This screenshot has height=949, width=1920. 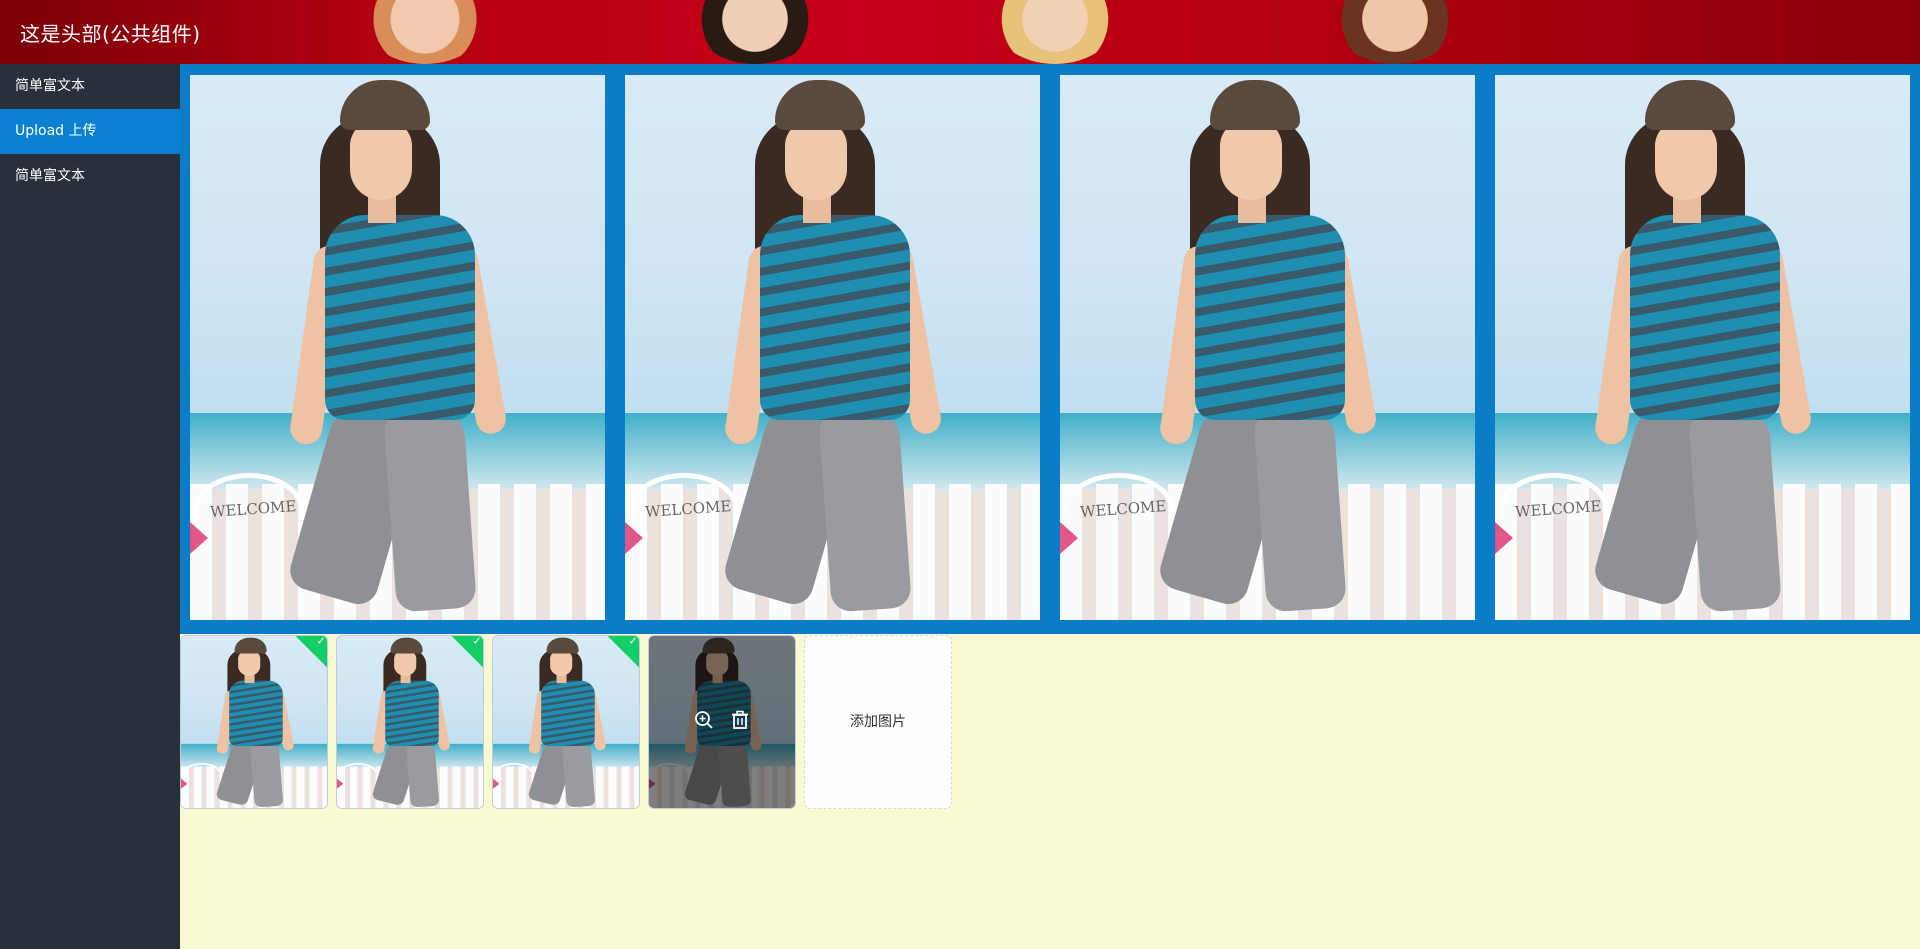 What do you see at coordinates (878, 722) in the screenshot?
I see `add-image-button: 添加图片` at bounding box center [878, 722].